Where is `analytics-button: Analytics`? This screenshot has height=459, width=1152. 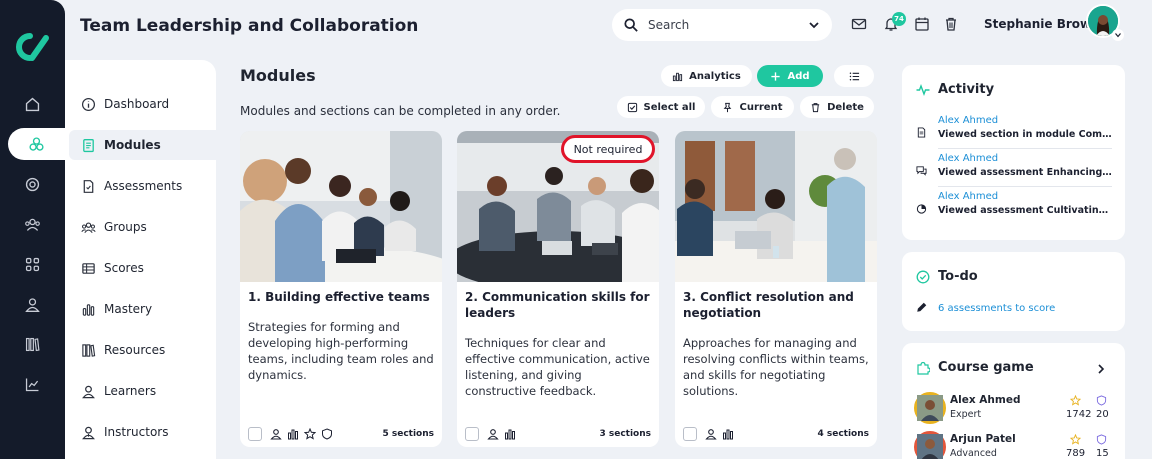 analytics-button: Analytics is located at coordinates (706, 76).